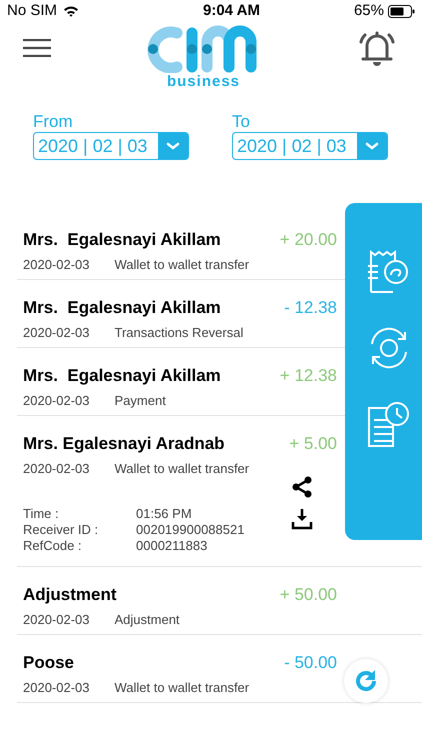  What do you see at coordinates (369, 10) in the screenshot?
I see `battery-text: 65%` at bounding box center [369, 10].